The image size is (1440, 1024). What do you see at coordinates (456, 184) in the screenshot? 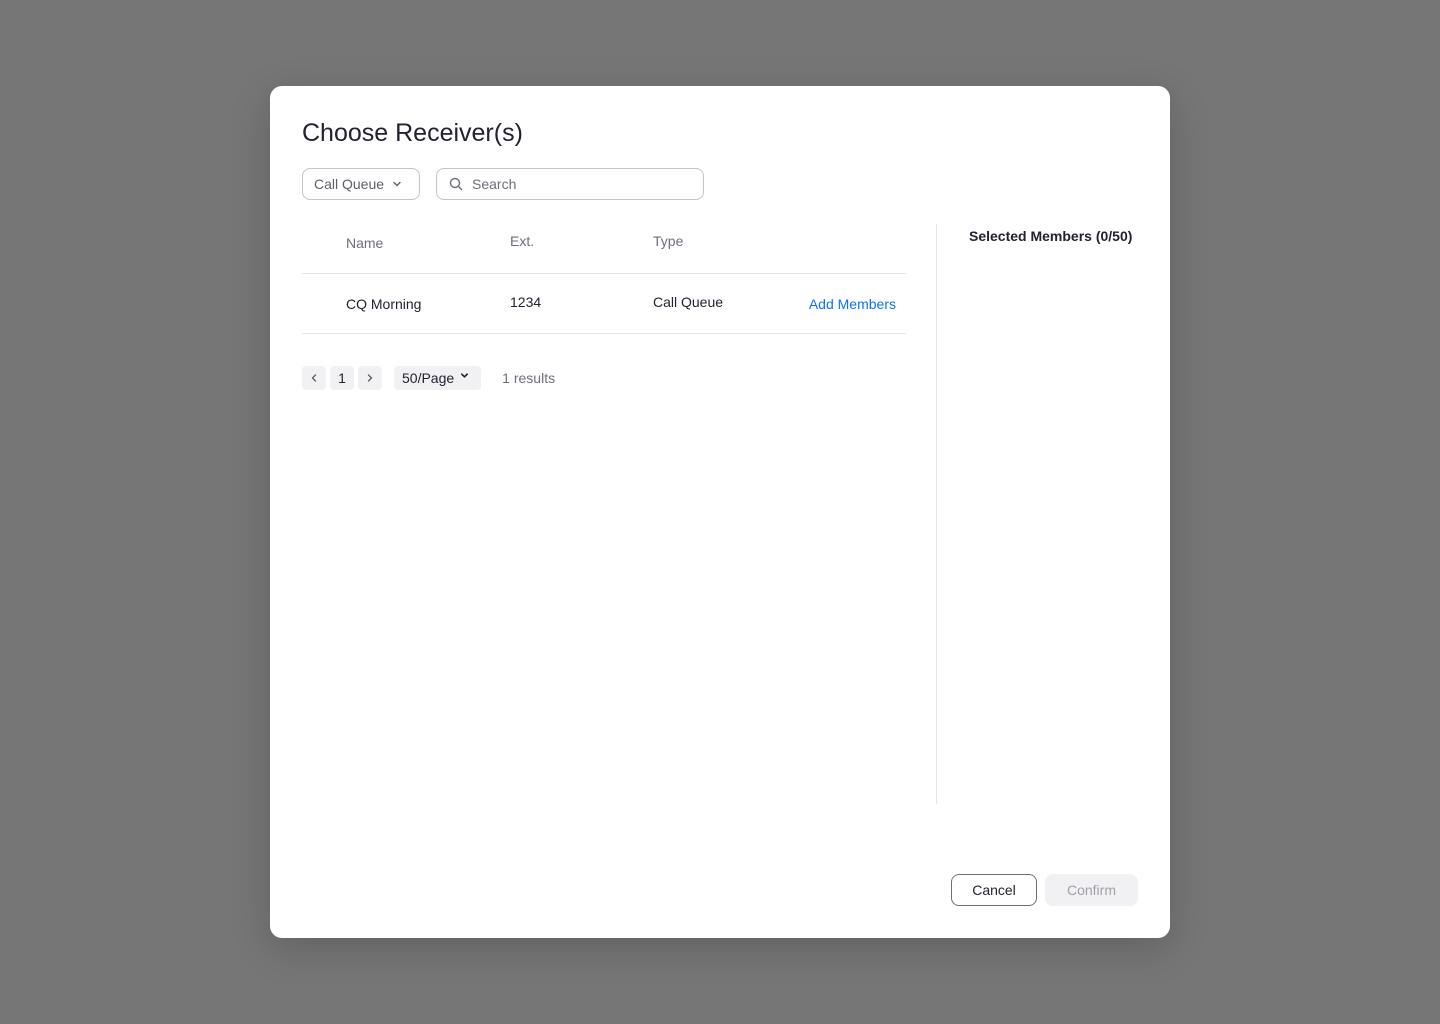
I see `search-icon` at bounding box center [456, 184].